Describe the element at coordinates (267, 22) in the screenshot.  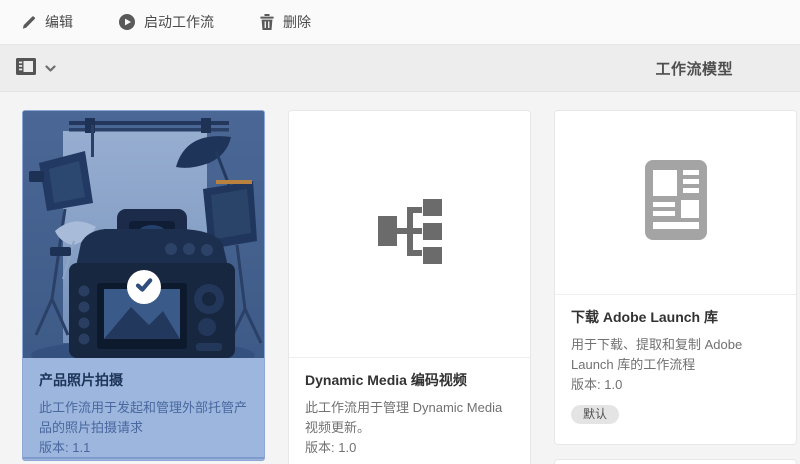
I see `trash-icon` at that location.